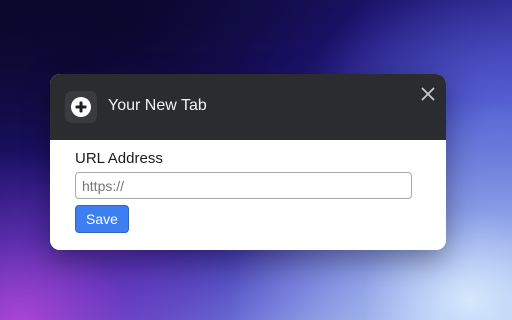  Describe the element at coordinates (157, 105) in the screenshot. I see `dialog-title: Your New Tab` at that location.